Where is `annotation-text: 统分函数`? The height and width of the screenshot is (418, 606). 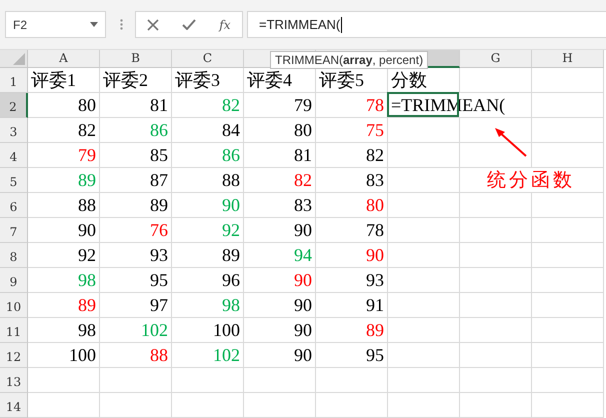 annotation-text: 统分函数 is located at coordinates (531, 180).